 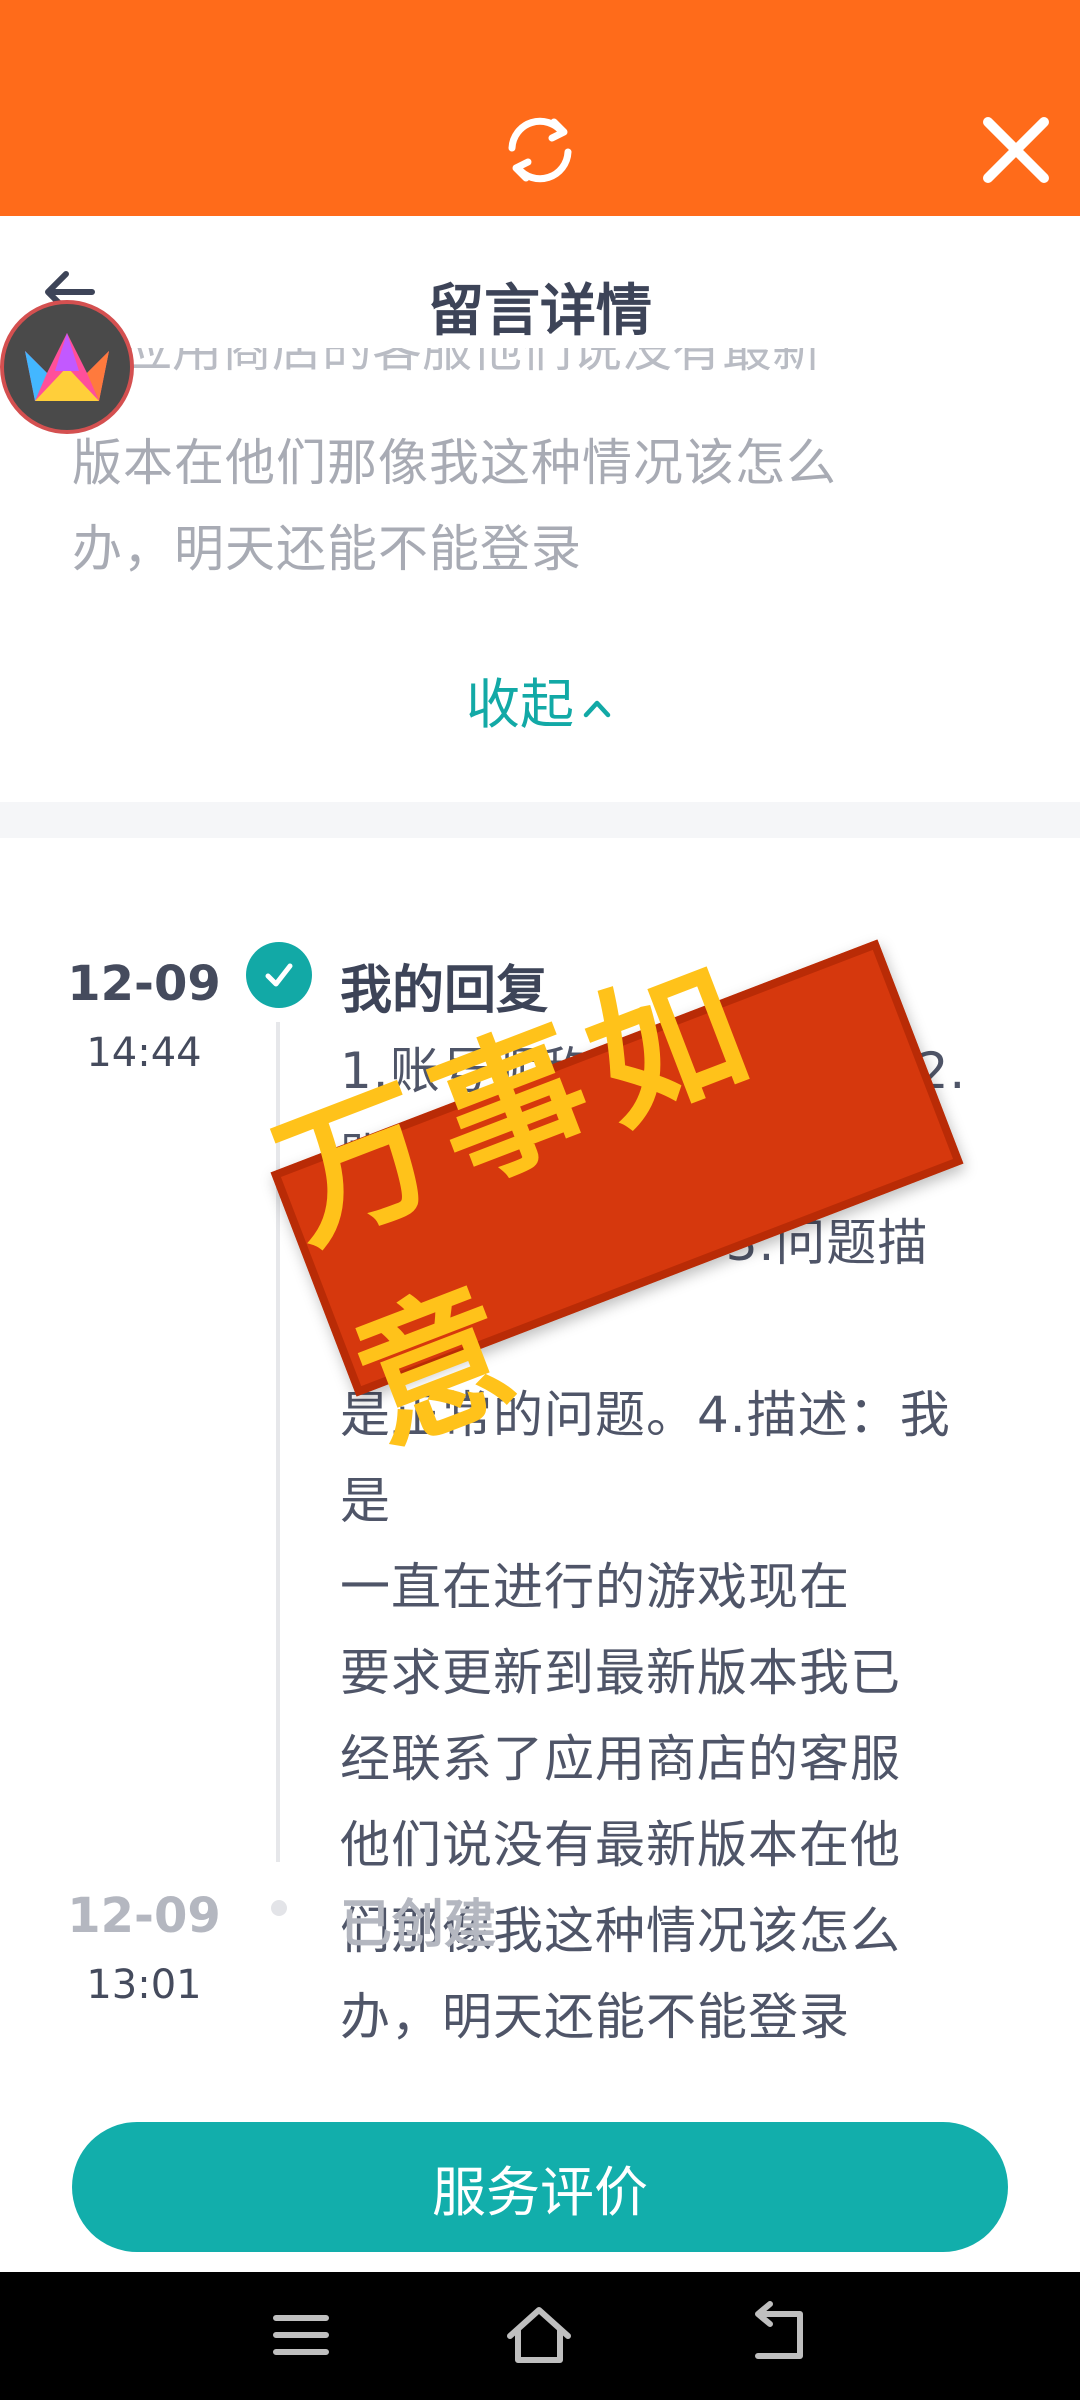 I want to click on crown-icon, so click(x=67, y=367).